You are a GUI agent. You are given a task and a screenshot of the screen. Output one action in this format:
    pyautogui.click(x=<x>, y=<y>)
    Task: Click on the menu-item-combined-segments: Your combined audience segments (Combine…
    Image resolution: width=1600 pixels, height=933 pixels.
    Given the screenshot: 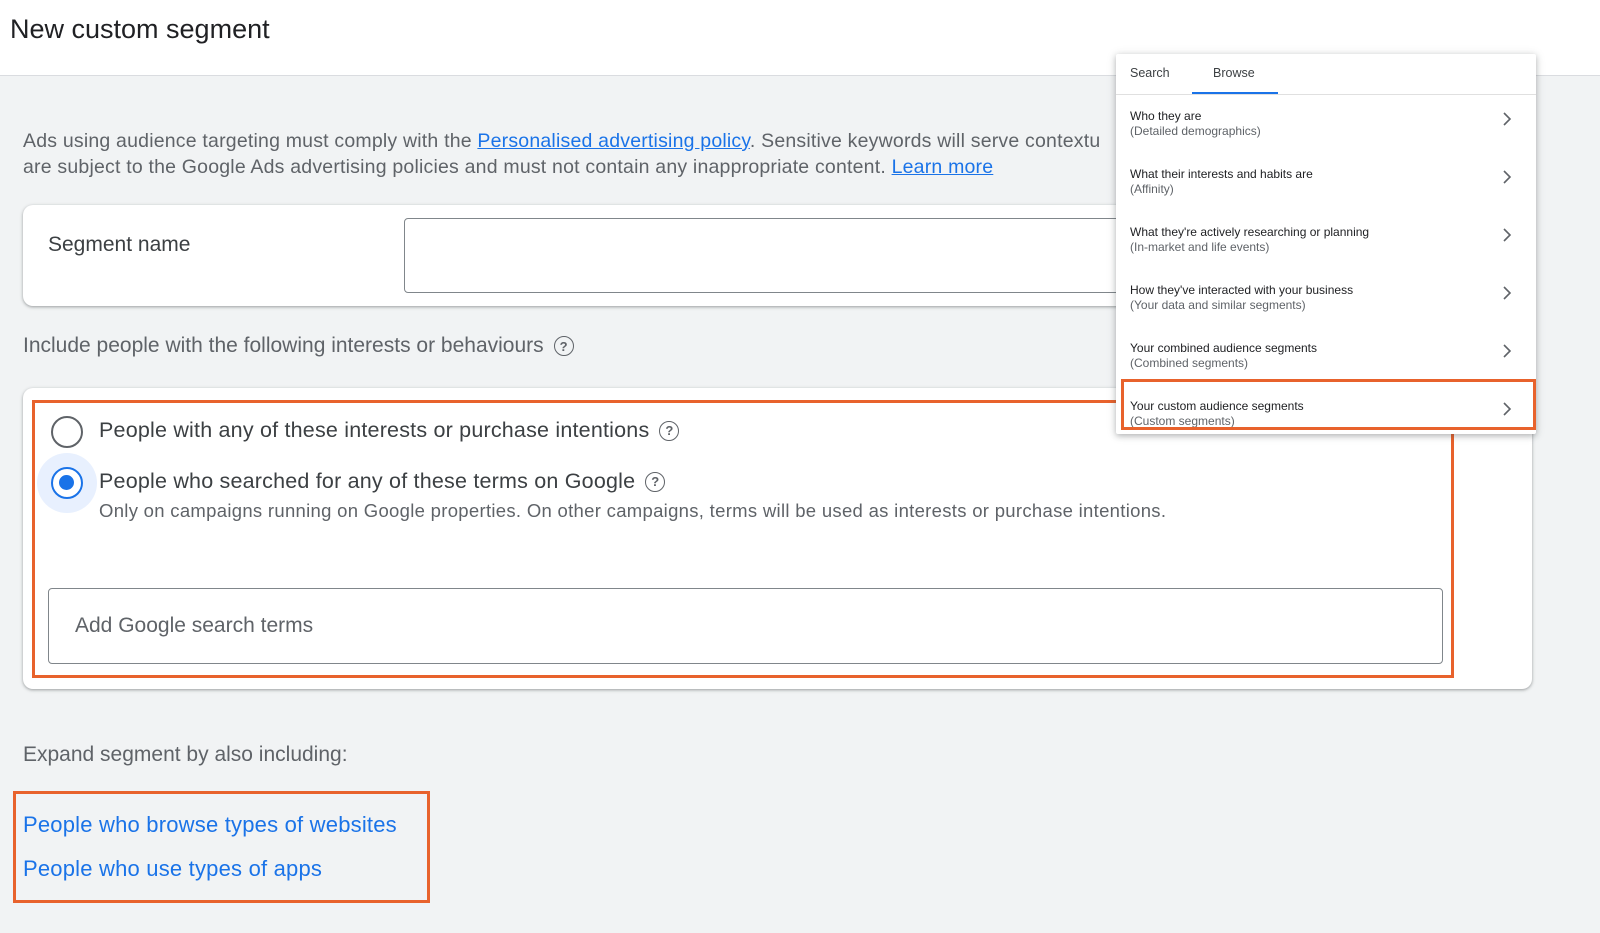 What is the action you would take?
    pyautogui.click(x=1326, y=362)
    